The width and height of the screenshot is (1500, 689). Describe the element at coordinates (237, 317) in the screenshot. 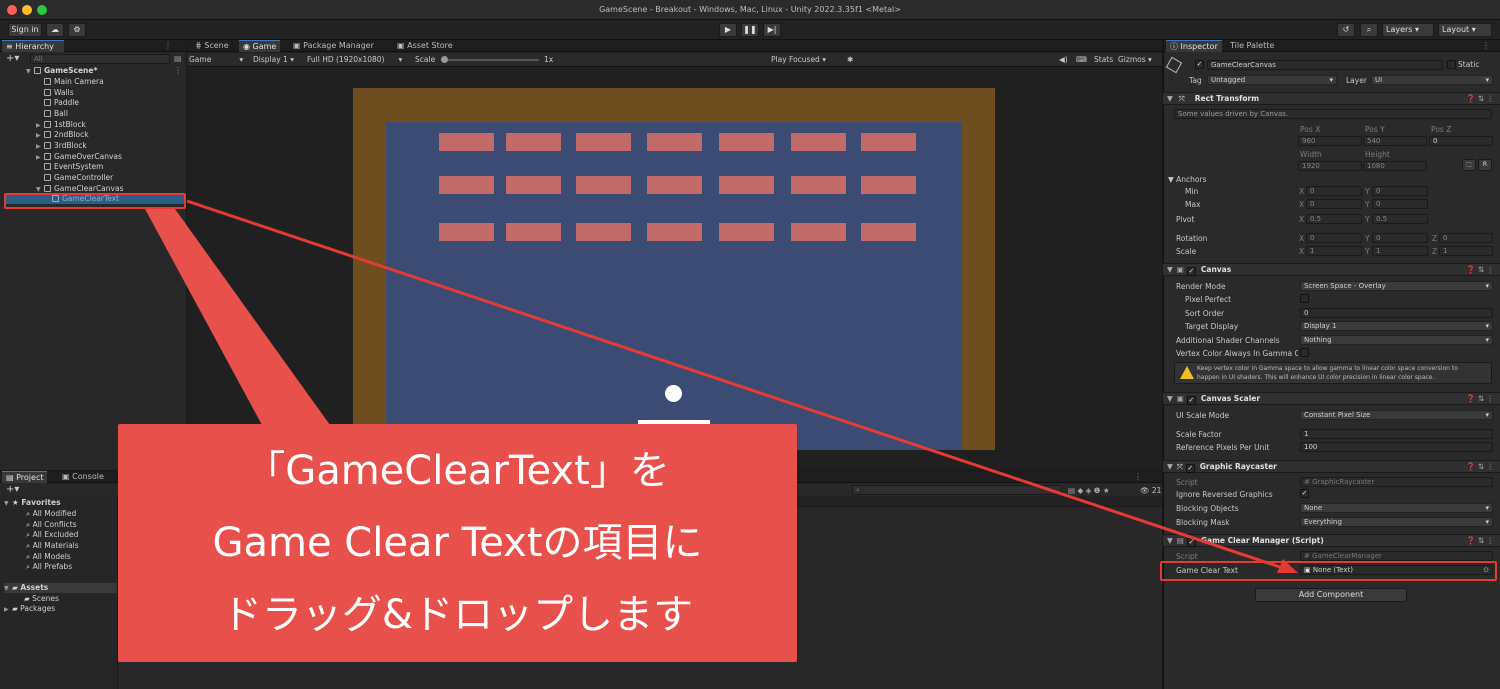

I see `callout-pointer` at that location.